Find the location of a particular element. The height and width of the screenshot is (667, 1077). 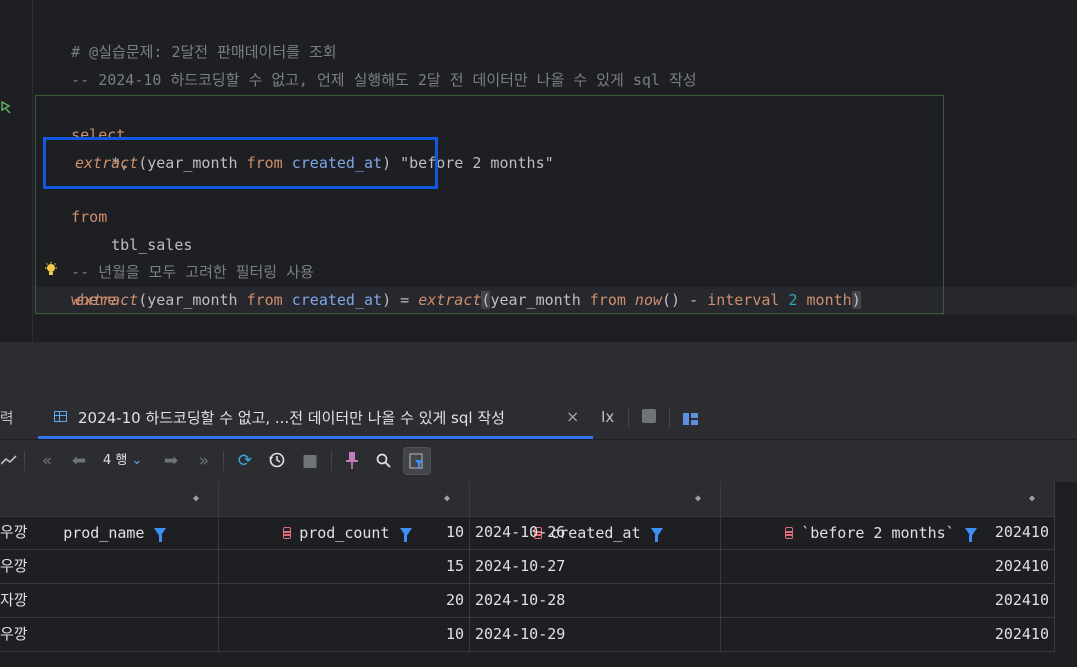

cell-prod-count: 20 is located at coordinates (344, 600).